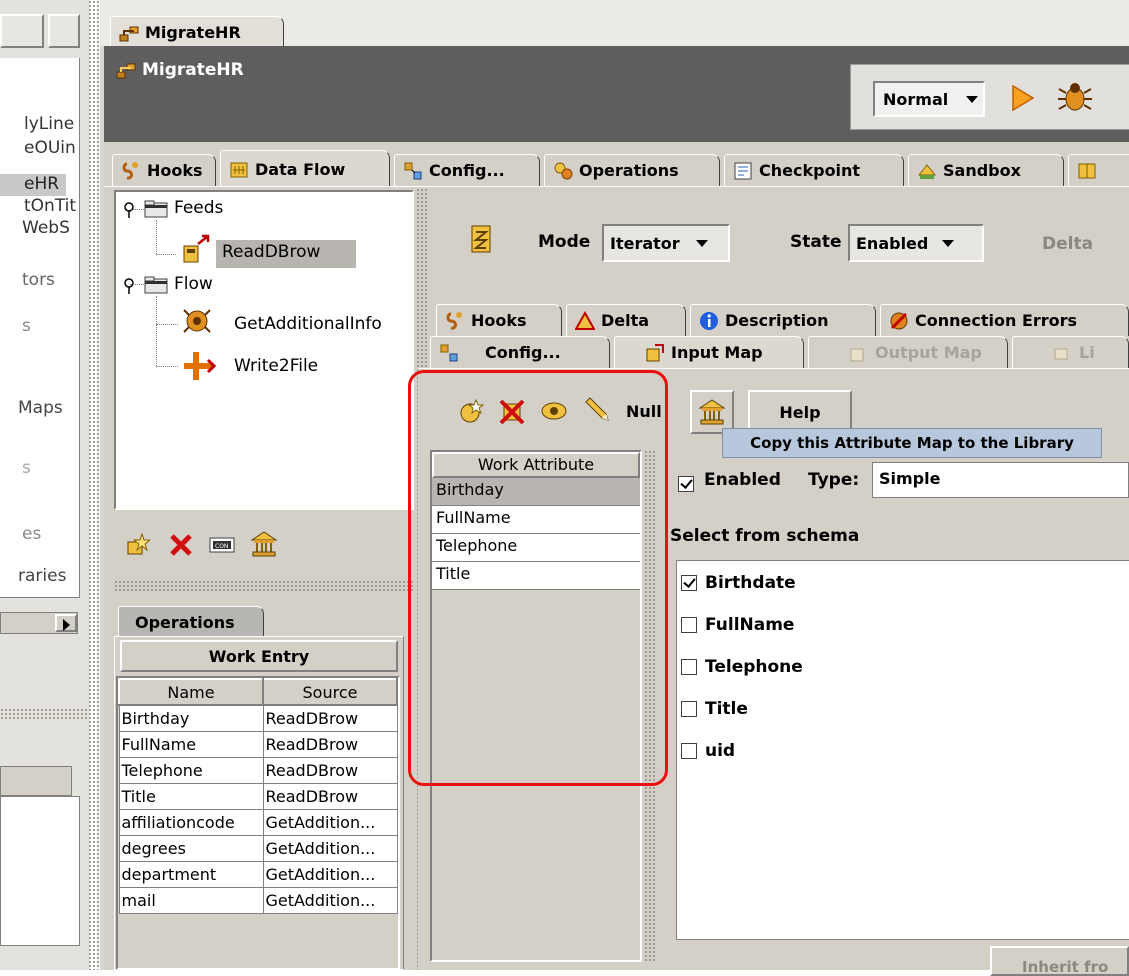 The height and width of the screenshot is (976, 1129). Describe the element at coordinates (264, 586) in the screenshot. I see `left-splitter-horizontal` at that location.